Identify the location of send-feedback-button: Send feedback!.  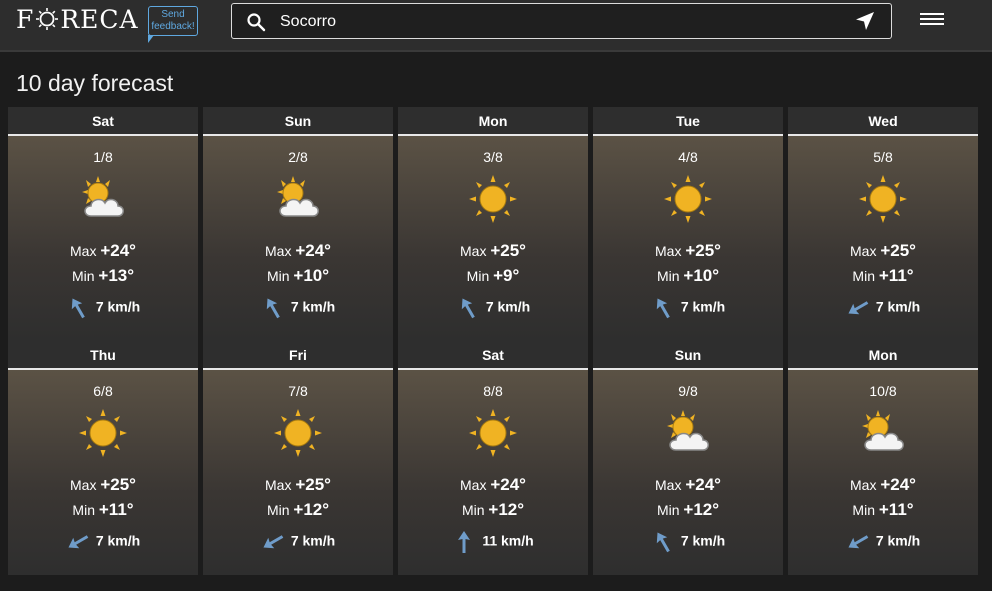
(173, 24).